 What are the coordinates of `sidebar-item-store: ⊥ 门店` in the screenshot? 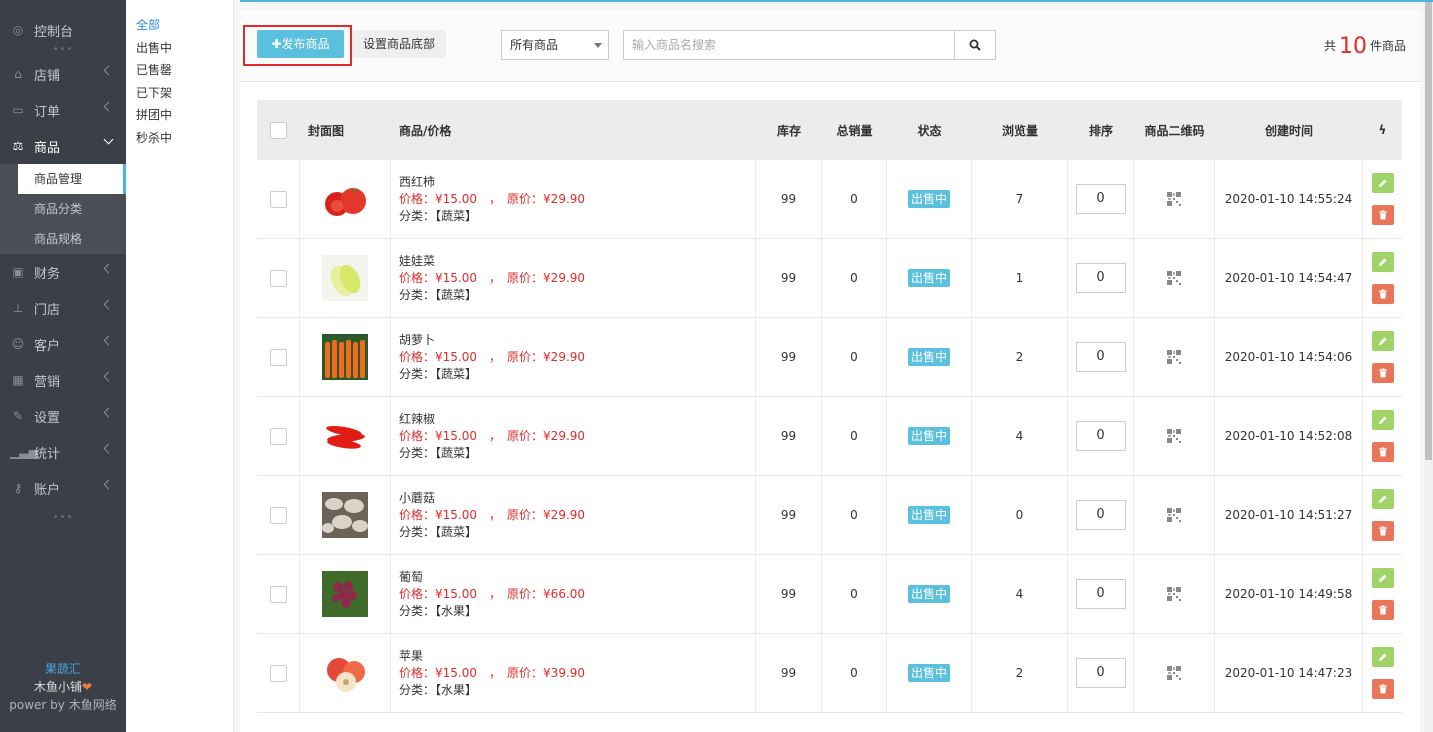 It's located at (63, 308).